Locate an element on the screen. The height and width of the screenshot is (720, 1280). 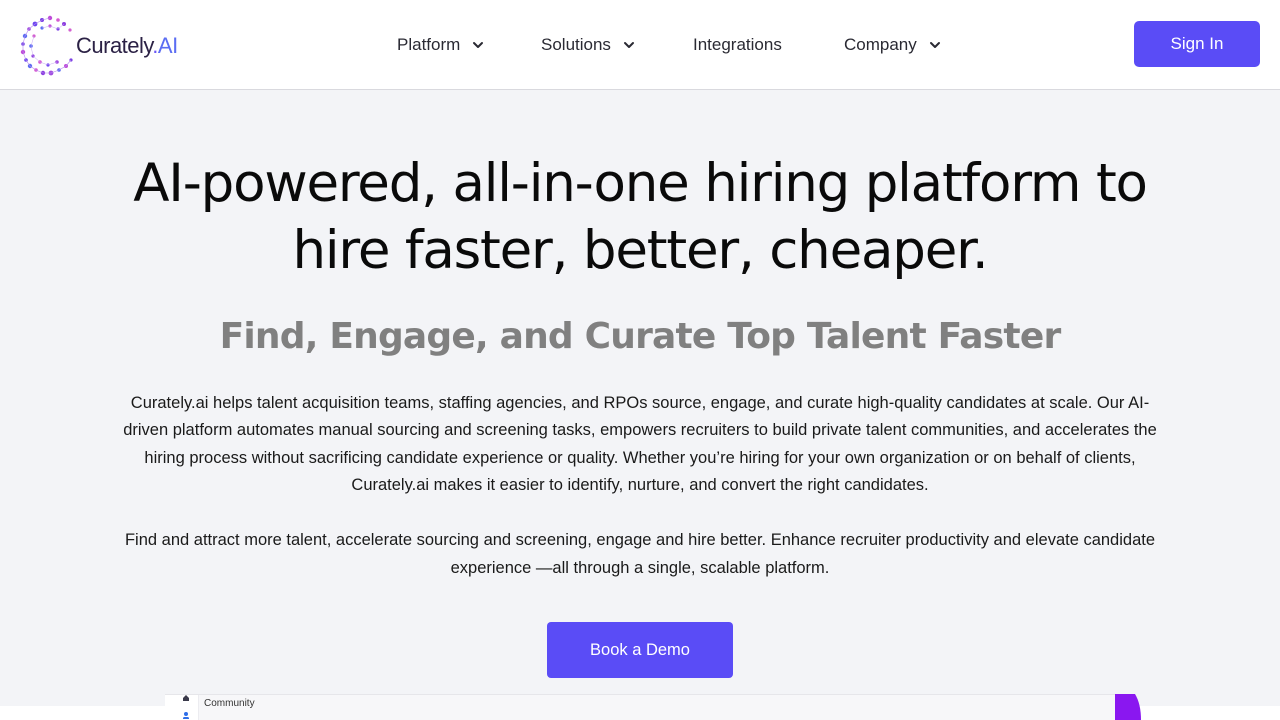
nav-item-label: Solutions is located at coordinates (576, 44).